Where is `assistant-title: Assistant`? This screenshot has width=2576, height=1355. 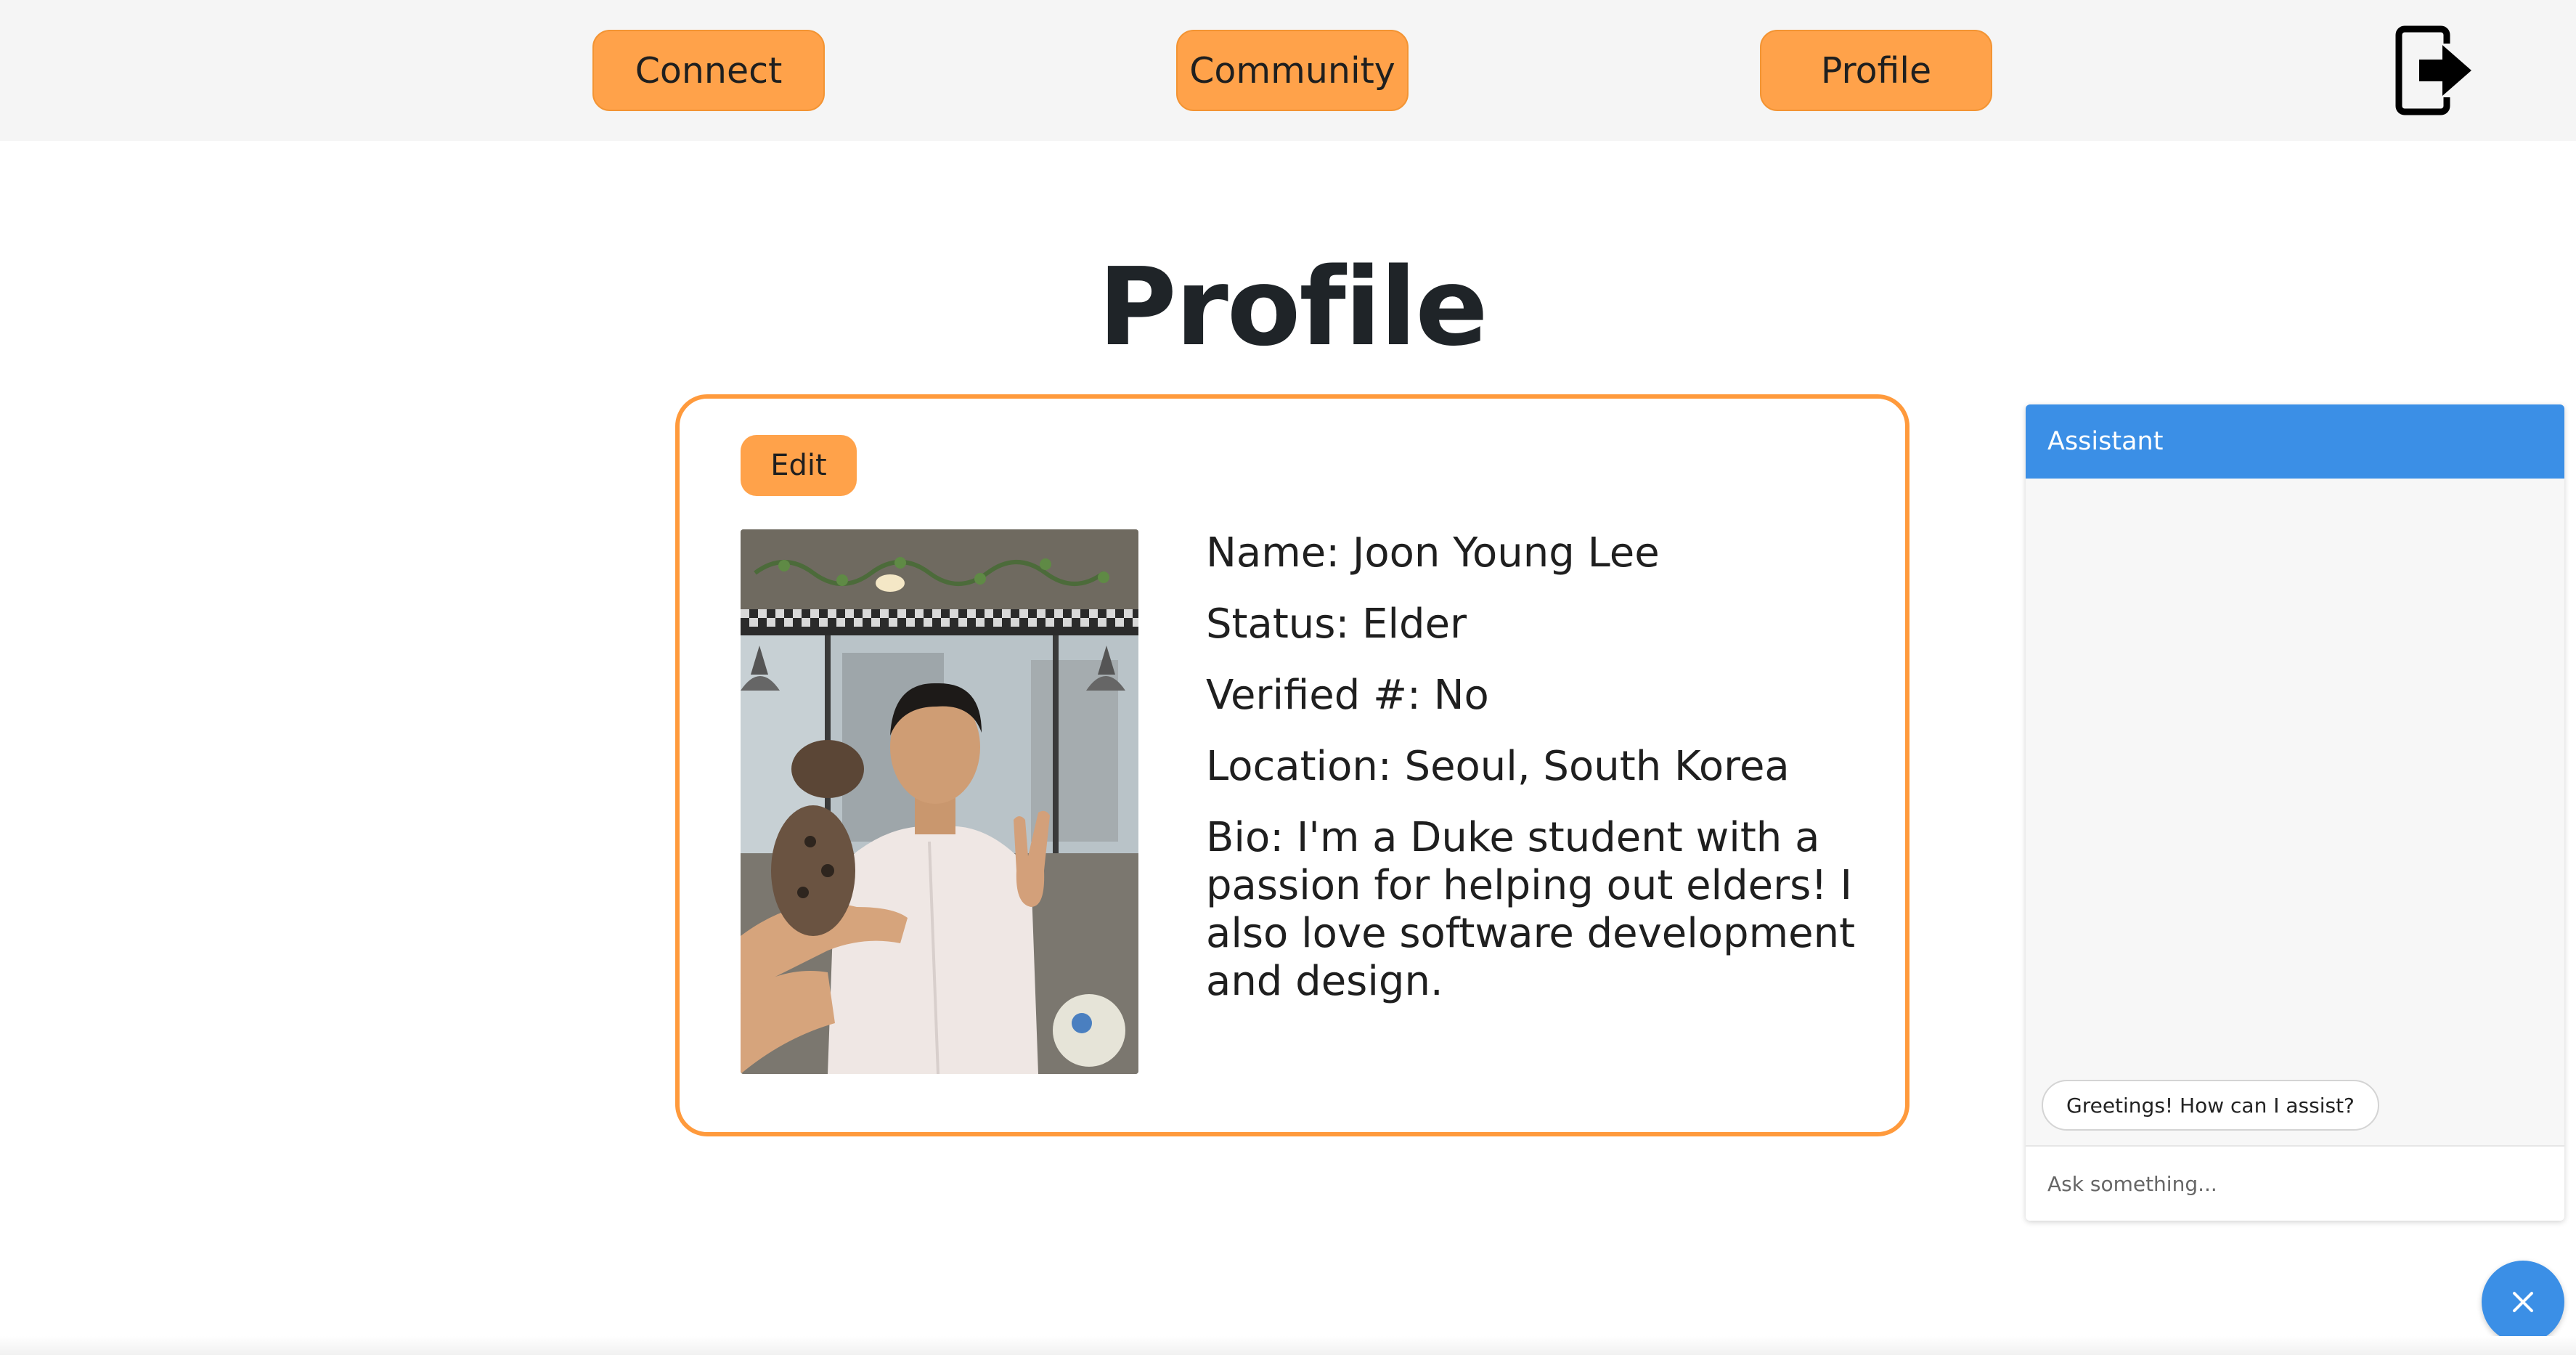
assistant-title: Assistant is located at coordinates (2105, 442).